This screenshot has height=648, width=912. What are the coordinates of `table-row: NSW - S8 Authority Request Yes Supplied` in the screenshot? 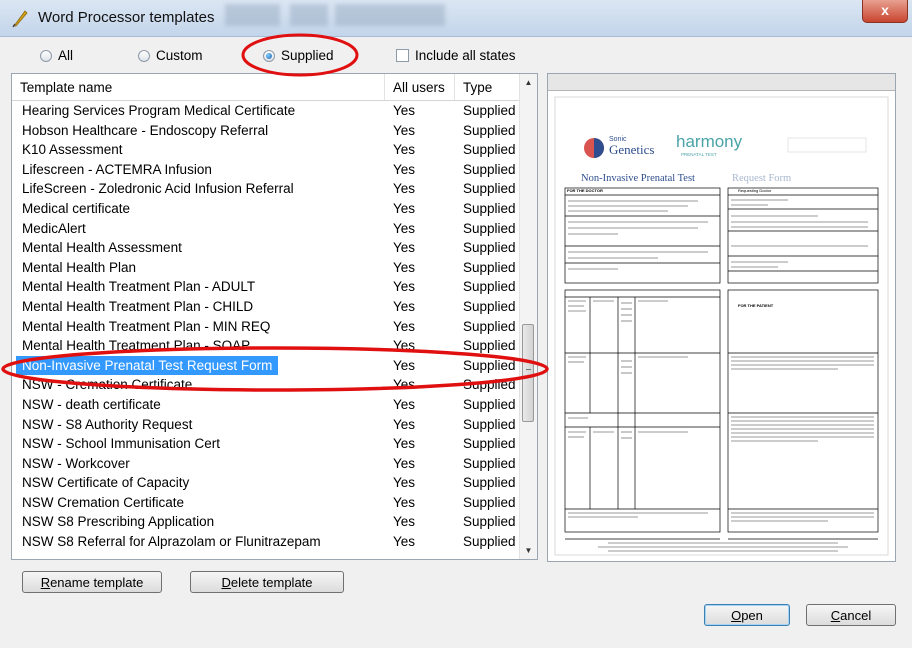 It's located at (265, 425).